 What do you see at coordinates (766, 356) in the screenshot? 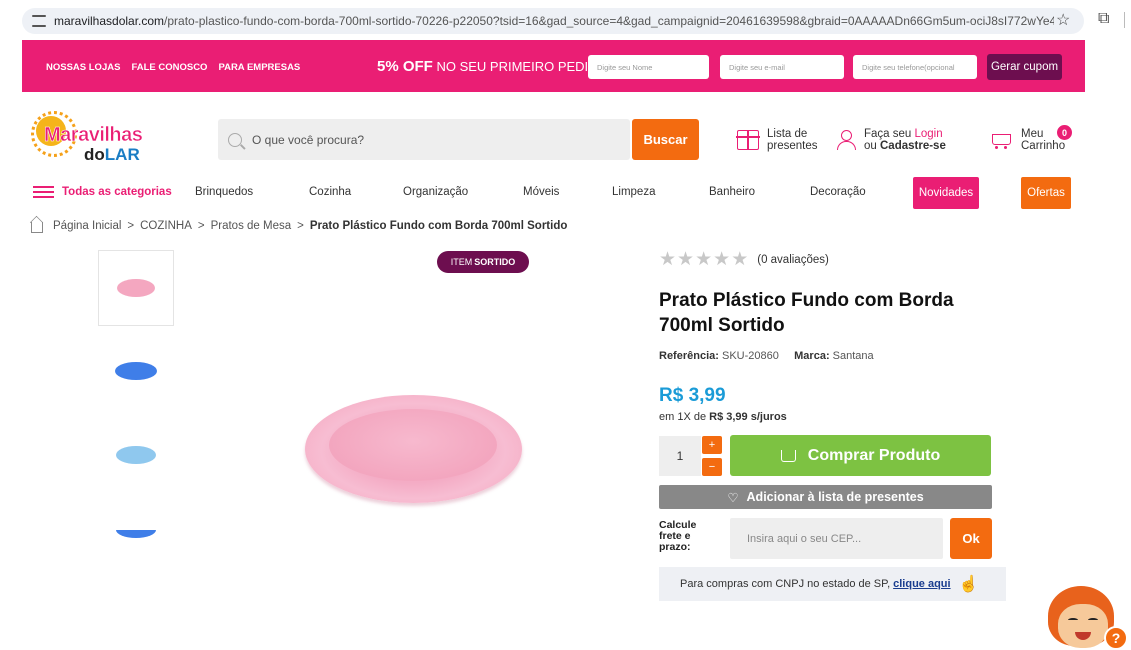
I see `product-reference: Referência: SKU-20860 Marca: Santana` at bounding box center [766, 356].